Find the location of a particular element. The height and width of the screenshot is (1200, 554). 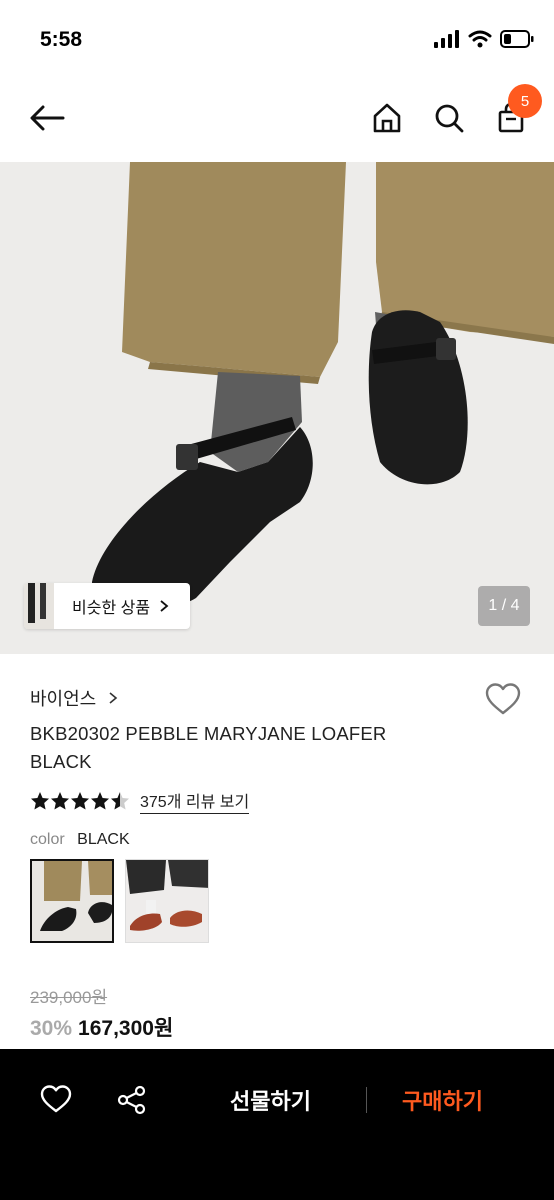

bottom-wishlist-button is located at coordinates (56, 1100).